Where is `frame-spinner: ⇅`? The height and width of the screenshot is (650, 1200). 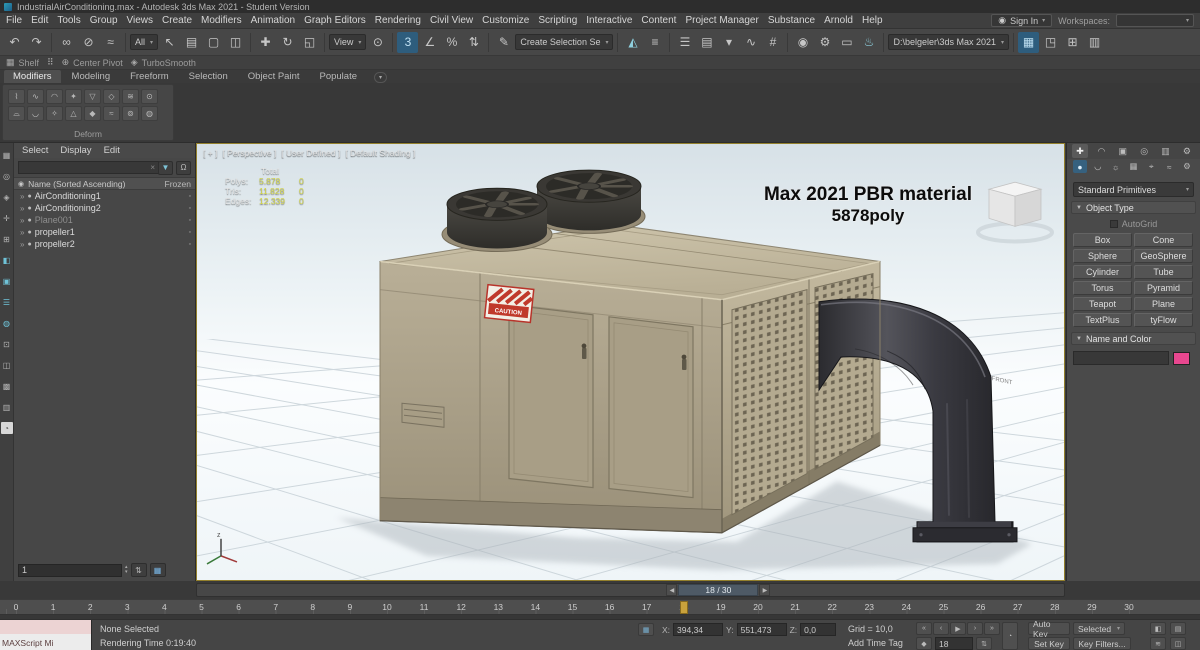 frame-spinner: ⇅ is located at coordinates (984, 643).